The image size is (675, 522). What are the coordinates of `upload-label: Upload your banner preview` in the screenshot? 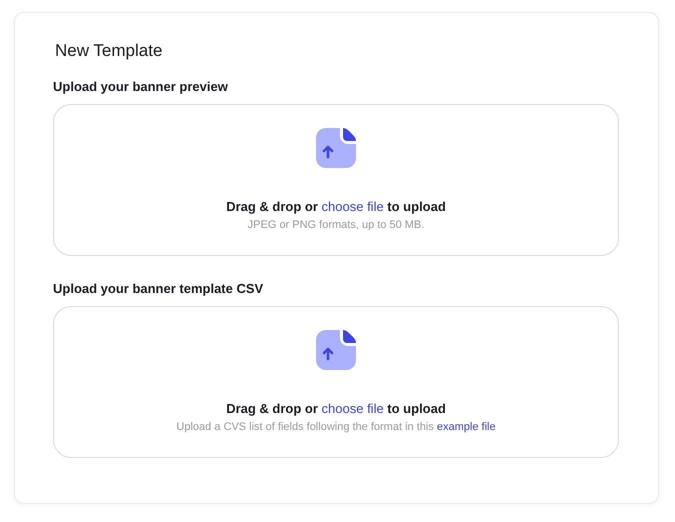 It's located at (141, 87).